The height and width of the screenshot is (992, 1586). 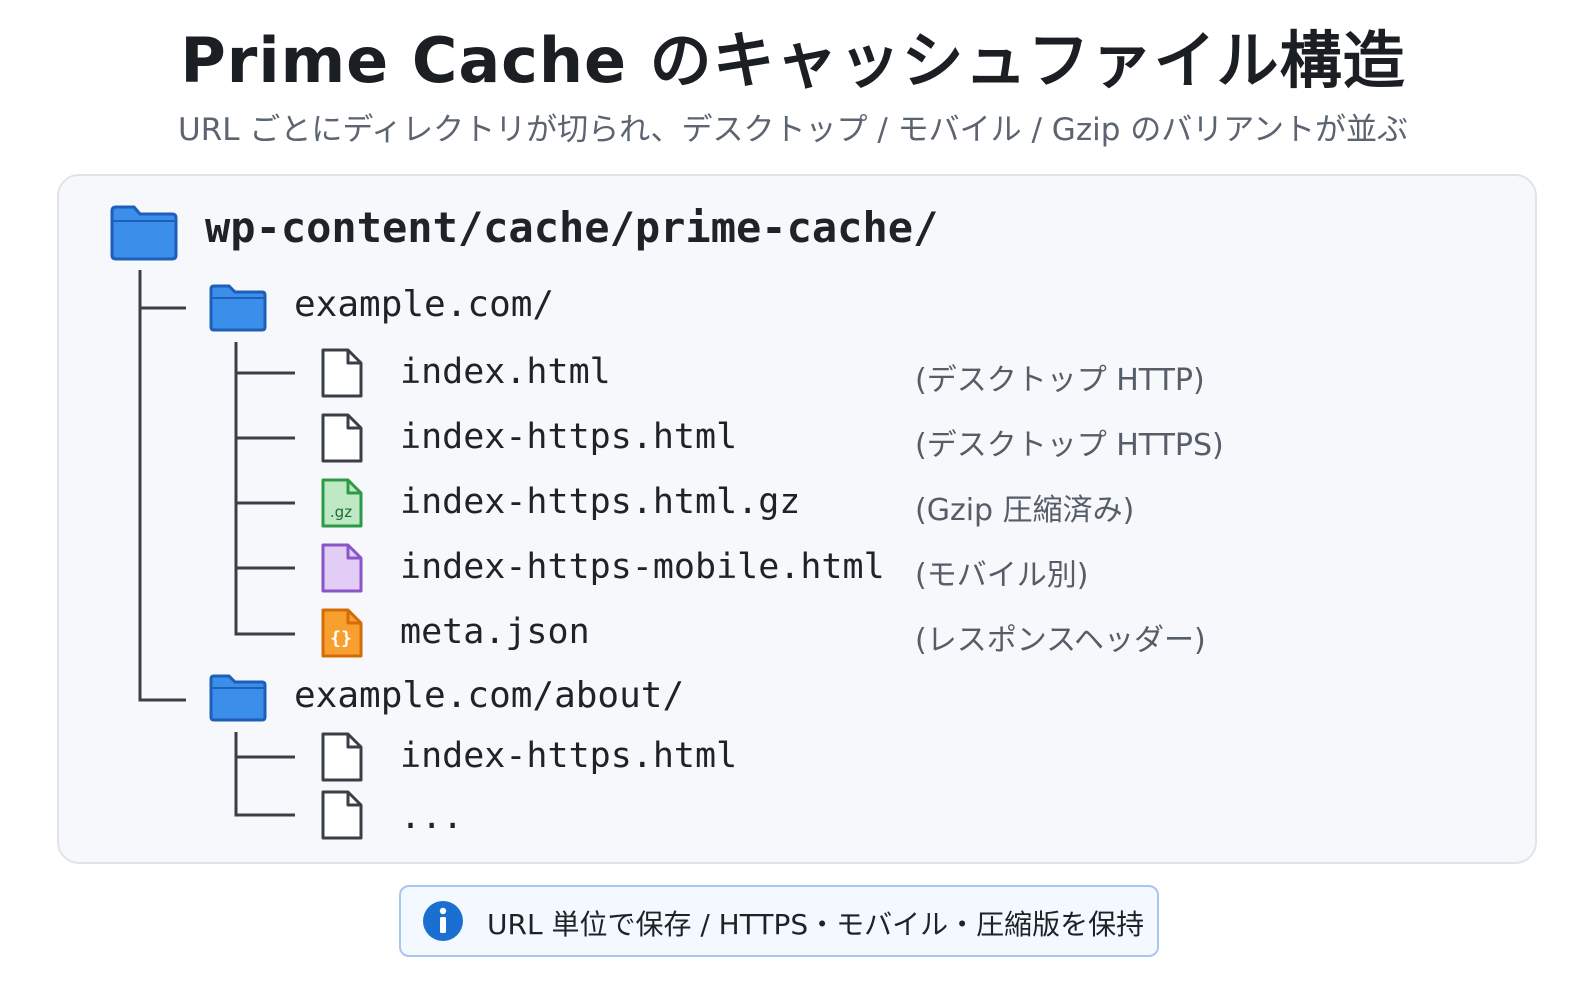 I want to click on file-note-desktop-http: (デスクトップ HTTP), so click(x=1060, y=380).